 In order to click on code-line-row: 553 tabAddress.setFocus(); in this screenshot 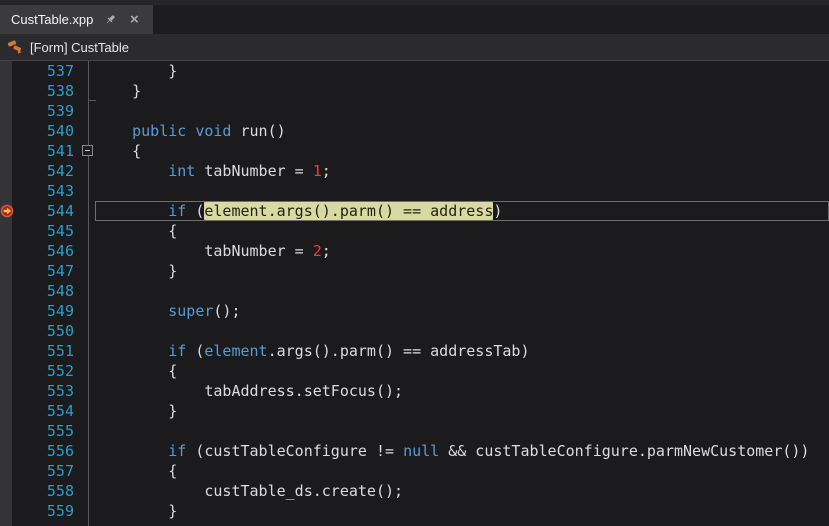, I will do `click(414, 391)`.